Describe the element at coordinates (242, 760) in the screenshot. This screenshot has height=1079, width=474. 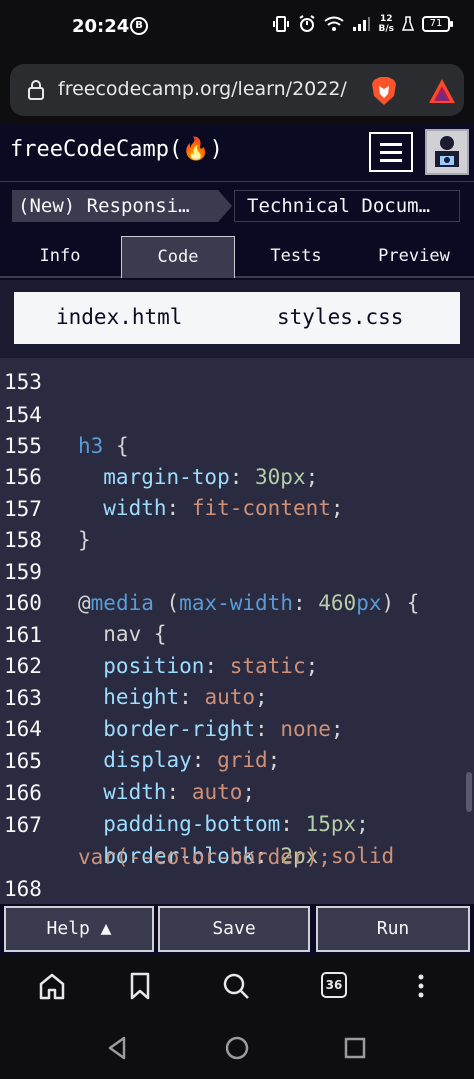
I see `css-value: grid` at that location.